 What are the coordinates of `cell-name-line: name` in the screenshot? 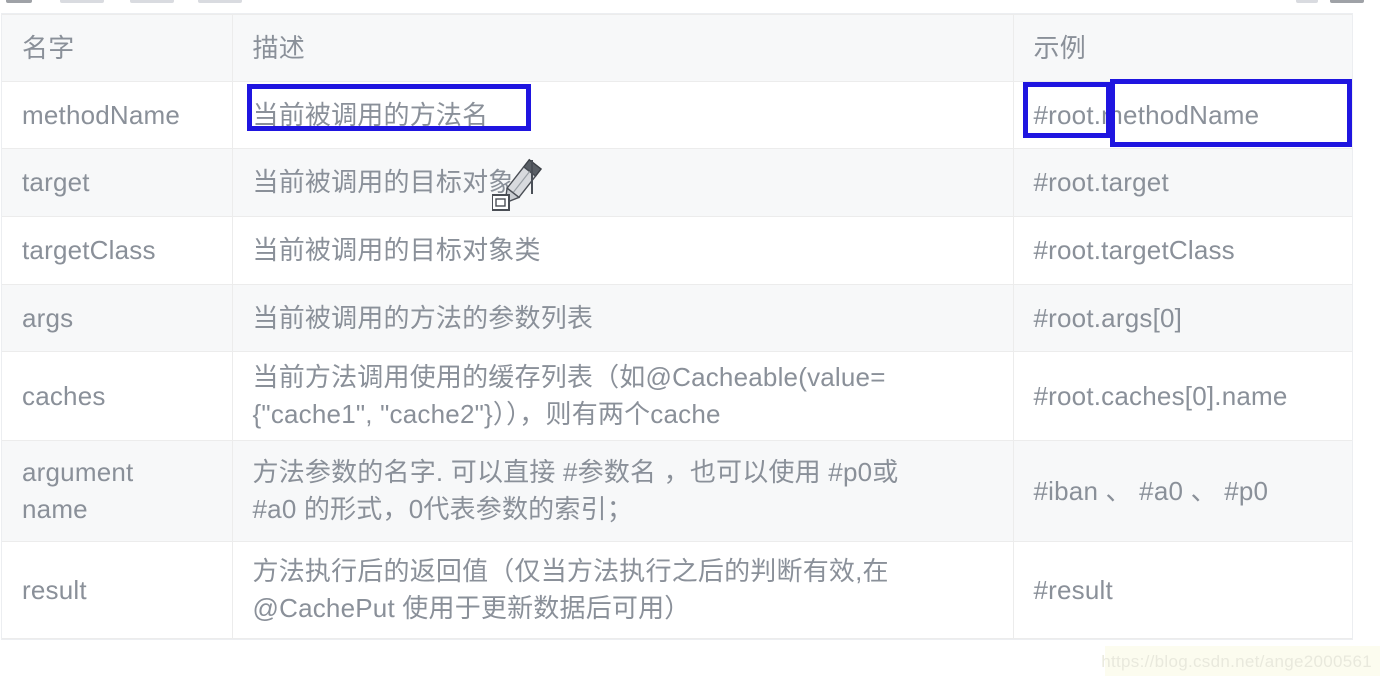 It's located at (55, 509).